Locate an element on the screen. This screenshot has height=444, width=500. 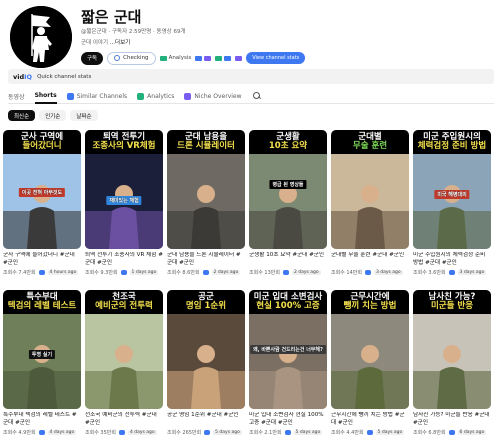
upload-age: 1 days ago is located at coordinates (144, 272).